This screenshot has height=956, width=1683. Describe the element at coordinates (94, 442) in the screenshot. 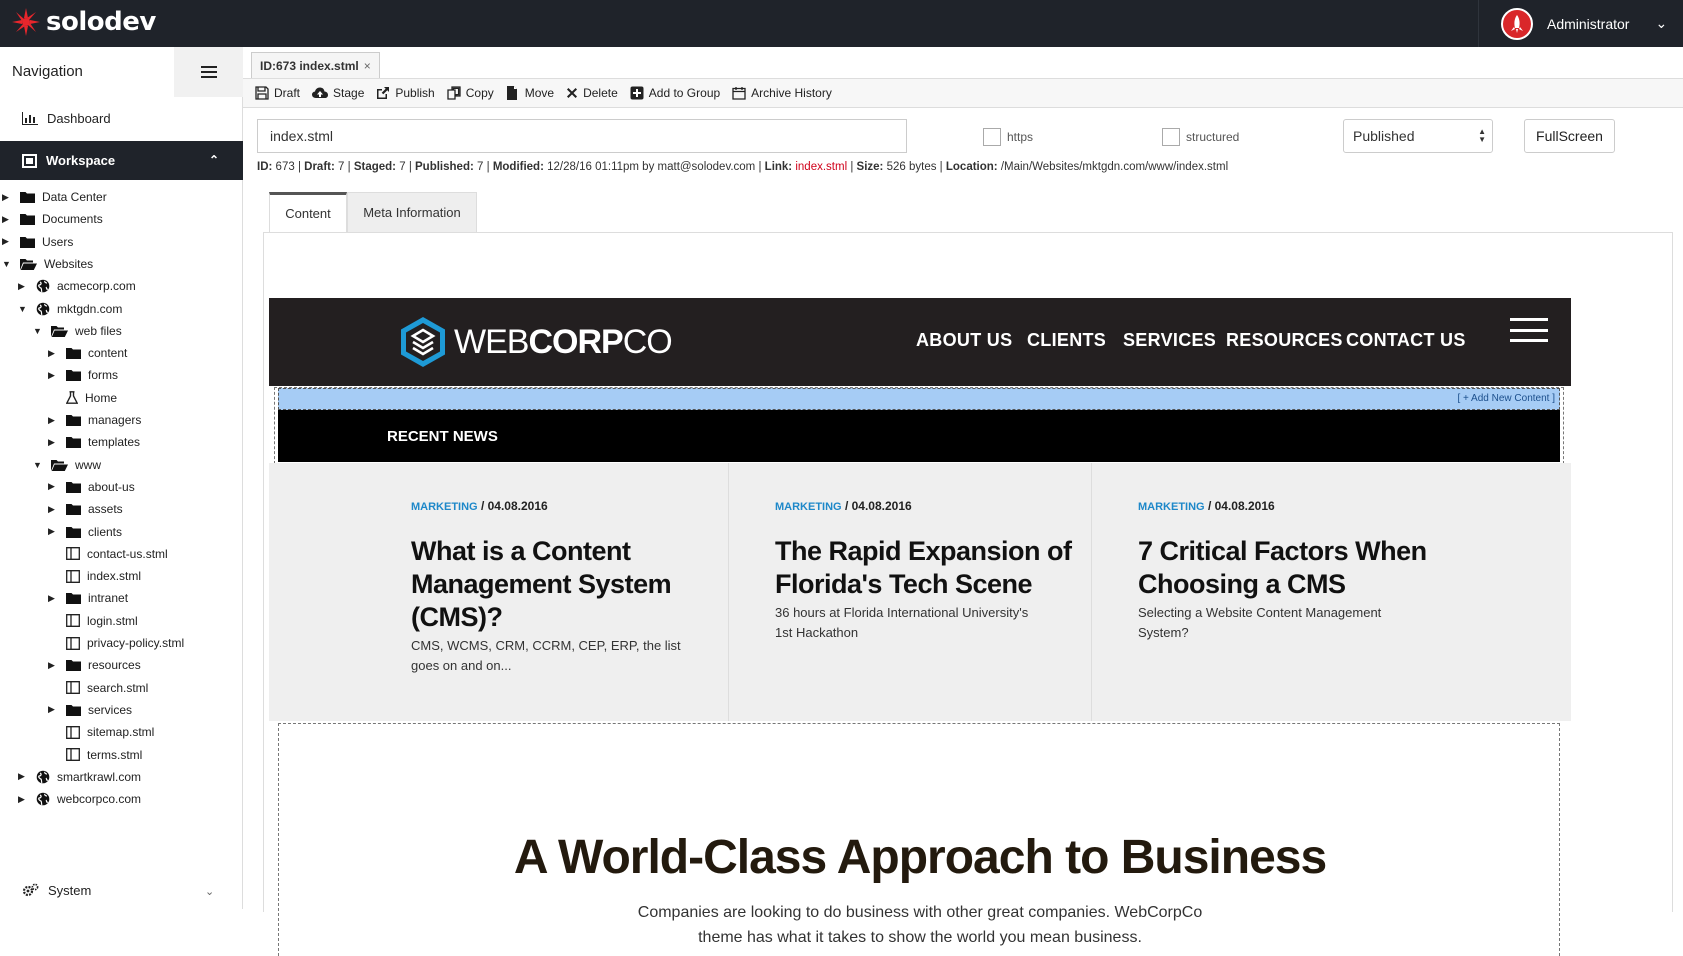

I see `tree-item: ▶ templates` at that location.